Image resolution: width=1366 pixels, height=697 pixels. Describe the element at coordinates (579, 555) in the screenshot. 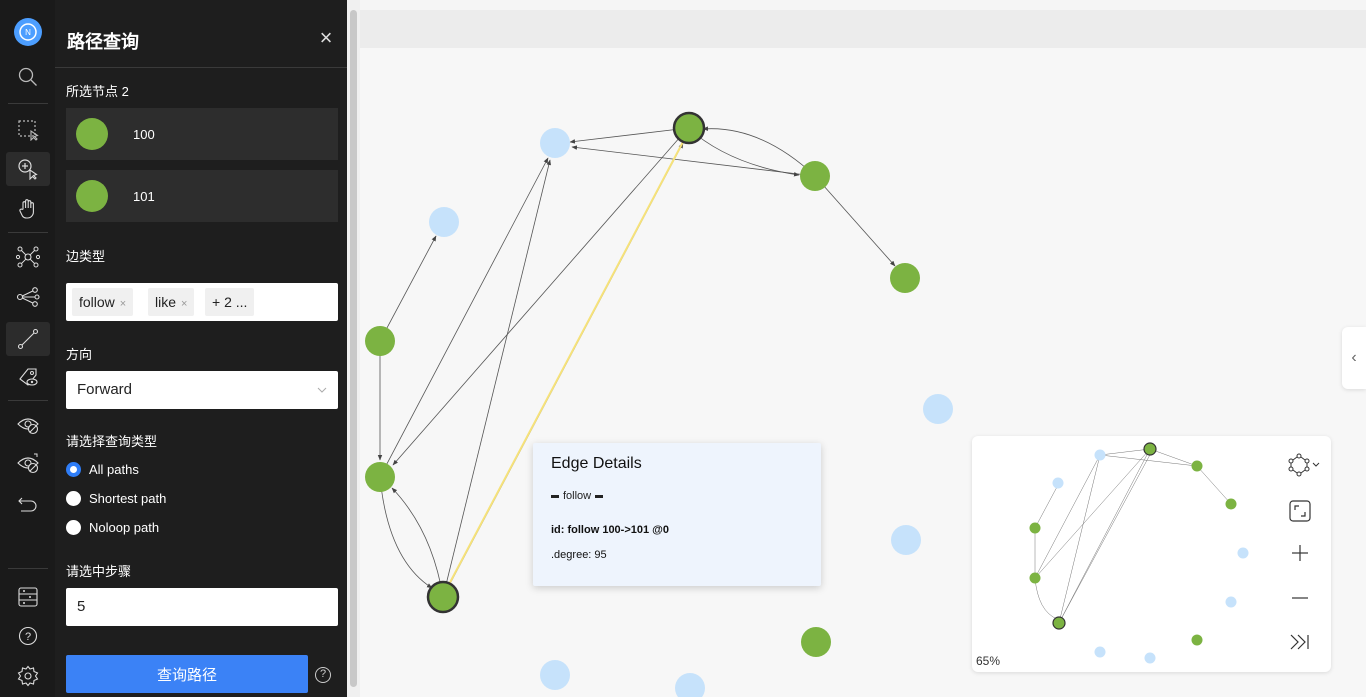

I see `tooltip-edge-degree: .degree: 95` at that location.